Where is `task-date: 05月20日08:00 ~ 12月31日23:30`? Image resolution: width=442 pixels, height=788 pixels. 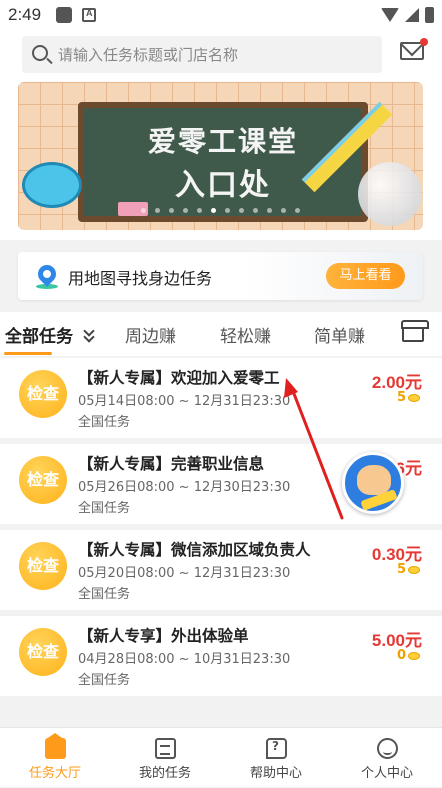
task-date: 05月20日08:00 ~ 12月31日23:30 is located at coordinates (184, 573).